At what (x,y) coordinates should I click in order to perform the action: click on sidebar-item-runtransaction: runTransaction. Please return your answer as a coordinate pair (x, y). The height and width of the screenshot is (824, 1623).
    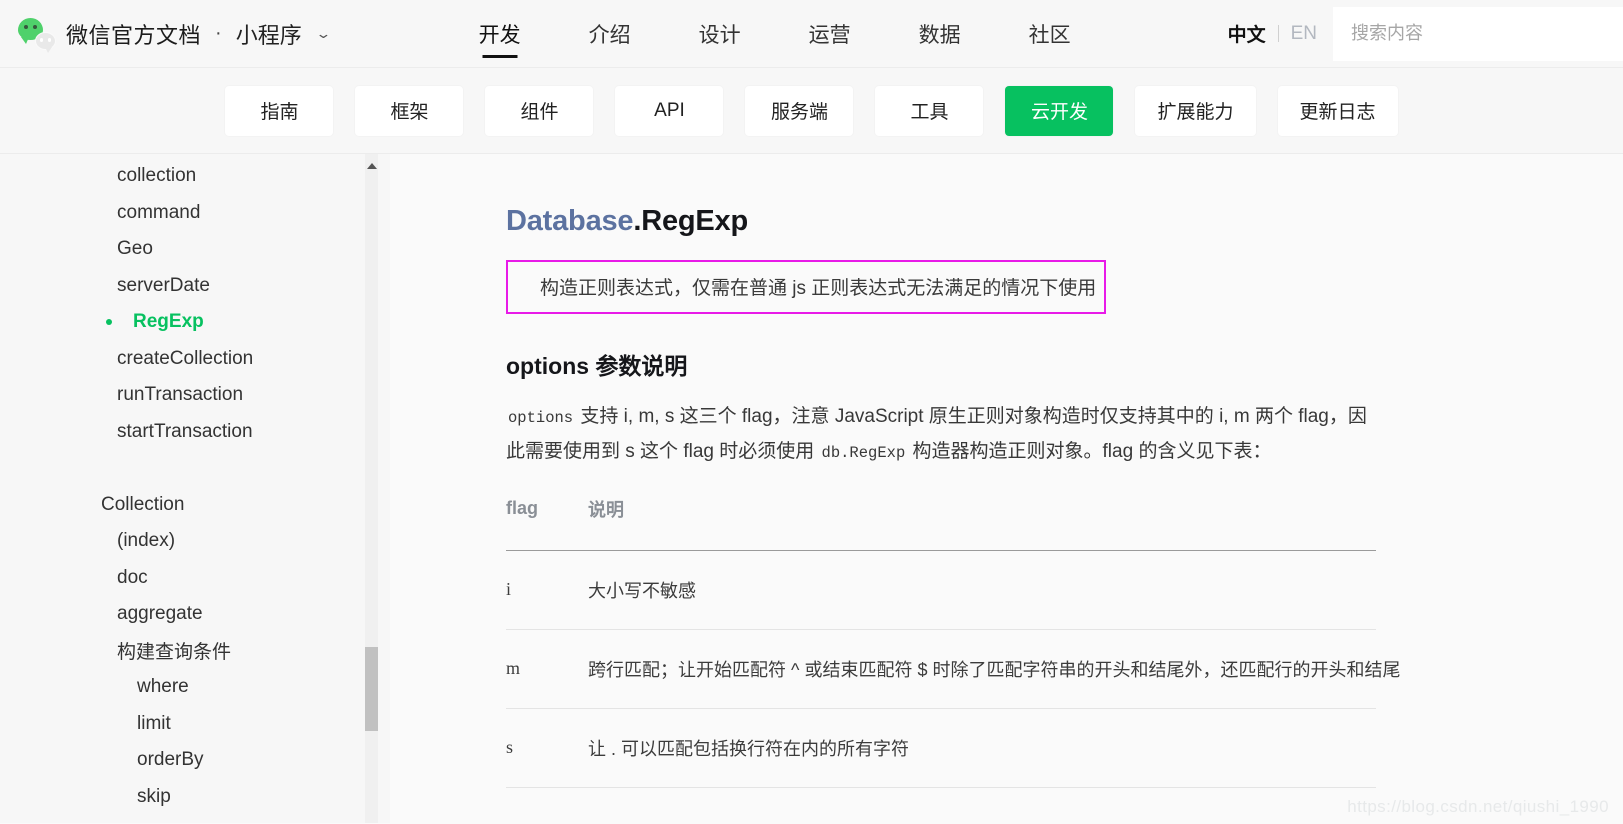
    Looking at the image, I should click on (195, 395).